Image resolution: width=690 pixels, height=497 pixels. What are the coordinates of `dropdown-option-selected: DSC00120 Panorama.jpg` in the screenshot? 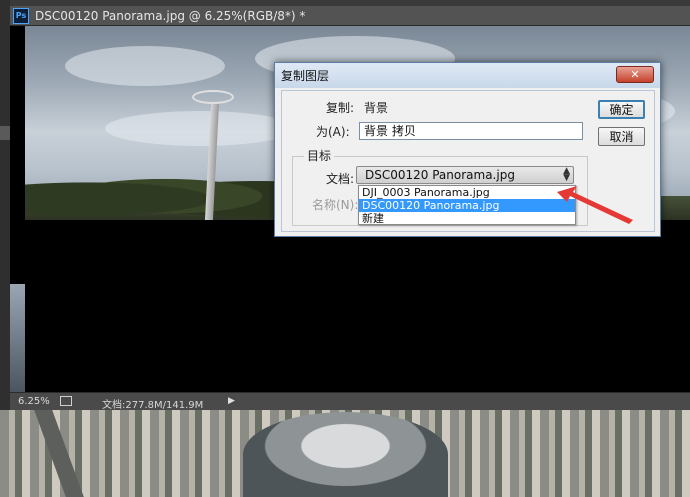 It's located at (467, 205).